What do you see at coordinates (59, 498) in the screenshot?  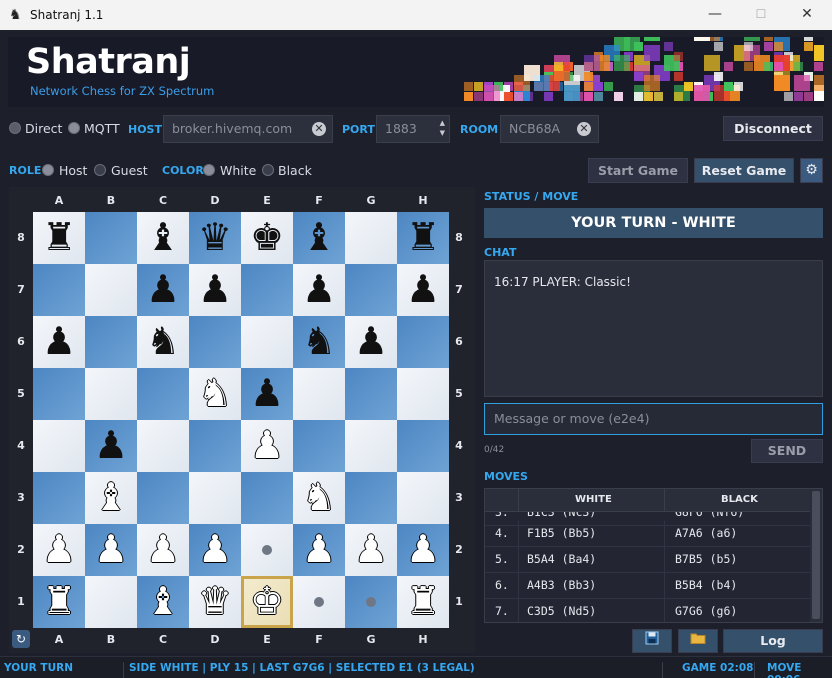 I see `square-a3` at bounding box center [59, 498].